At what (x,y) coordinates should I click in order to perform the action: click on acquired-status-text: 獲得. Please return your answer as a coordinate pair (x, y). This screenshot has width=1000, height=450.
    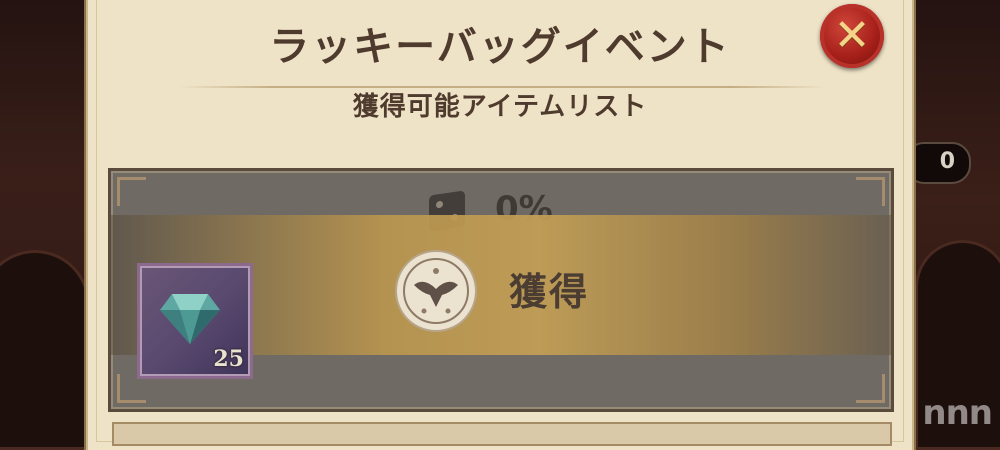
    Looking at the image, I should click on (549, 292).